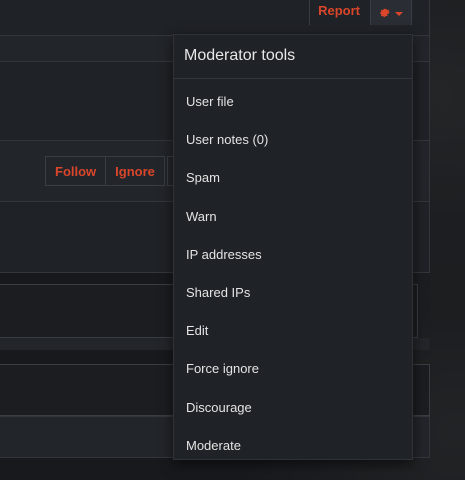  Describe the element at coordinates (293, 446) in the screenshot. I see `menu-item-moderate: Moderate` at that location.